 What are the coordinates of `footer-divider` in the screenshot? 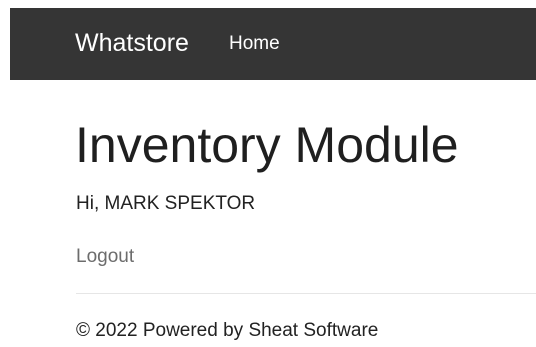 It's located at (306, 293).